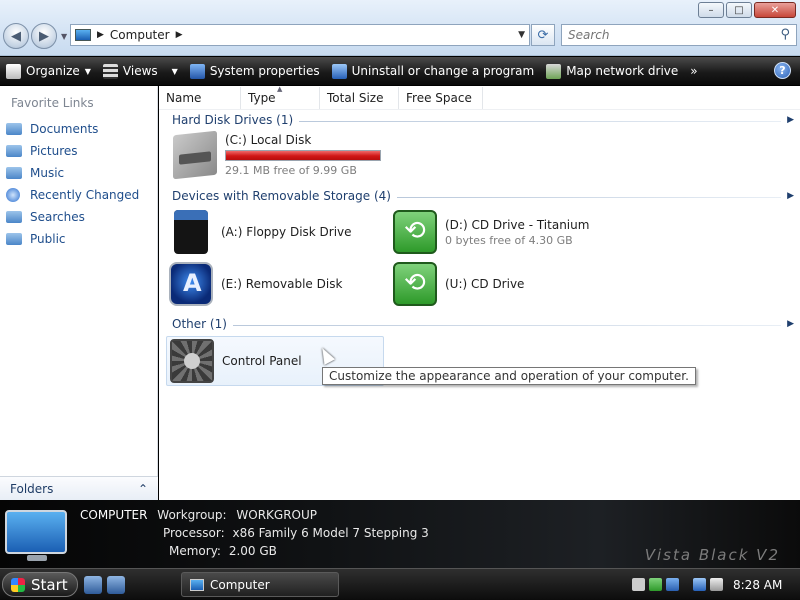 This screenshot has width=800, height=600. I want to click on group-label: Devices with Removable Storage (4), so click(281, 196).